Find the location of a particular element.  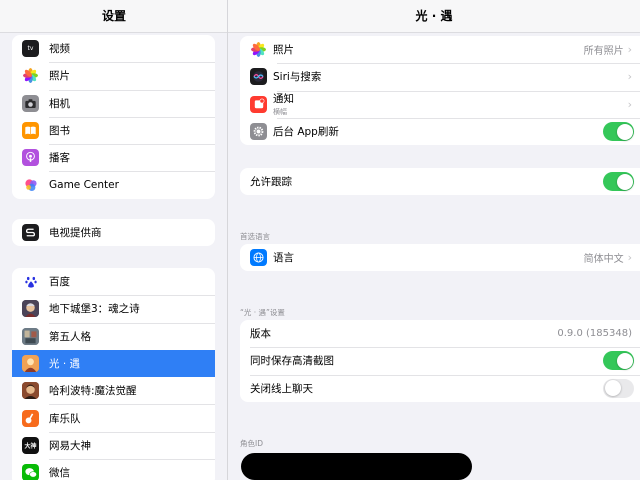

app-settings-group: 版本 0.9.0 (185348) 同时保存高清截图 关闭线上聊天 is located at coordinates (440, 361).